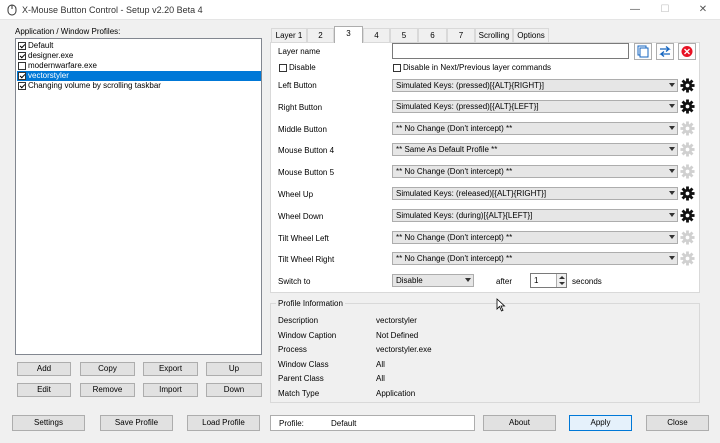  What do you see at coordinates (470, 85) in the screenshot?
I see `left-button-value: Simulated Keys: (pressed)[{ALT}{RIGHT}]` at bounding box center [470, 85].